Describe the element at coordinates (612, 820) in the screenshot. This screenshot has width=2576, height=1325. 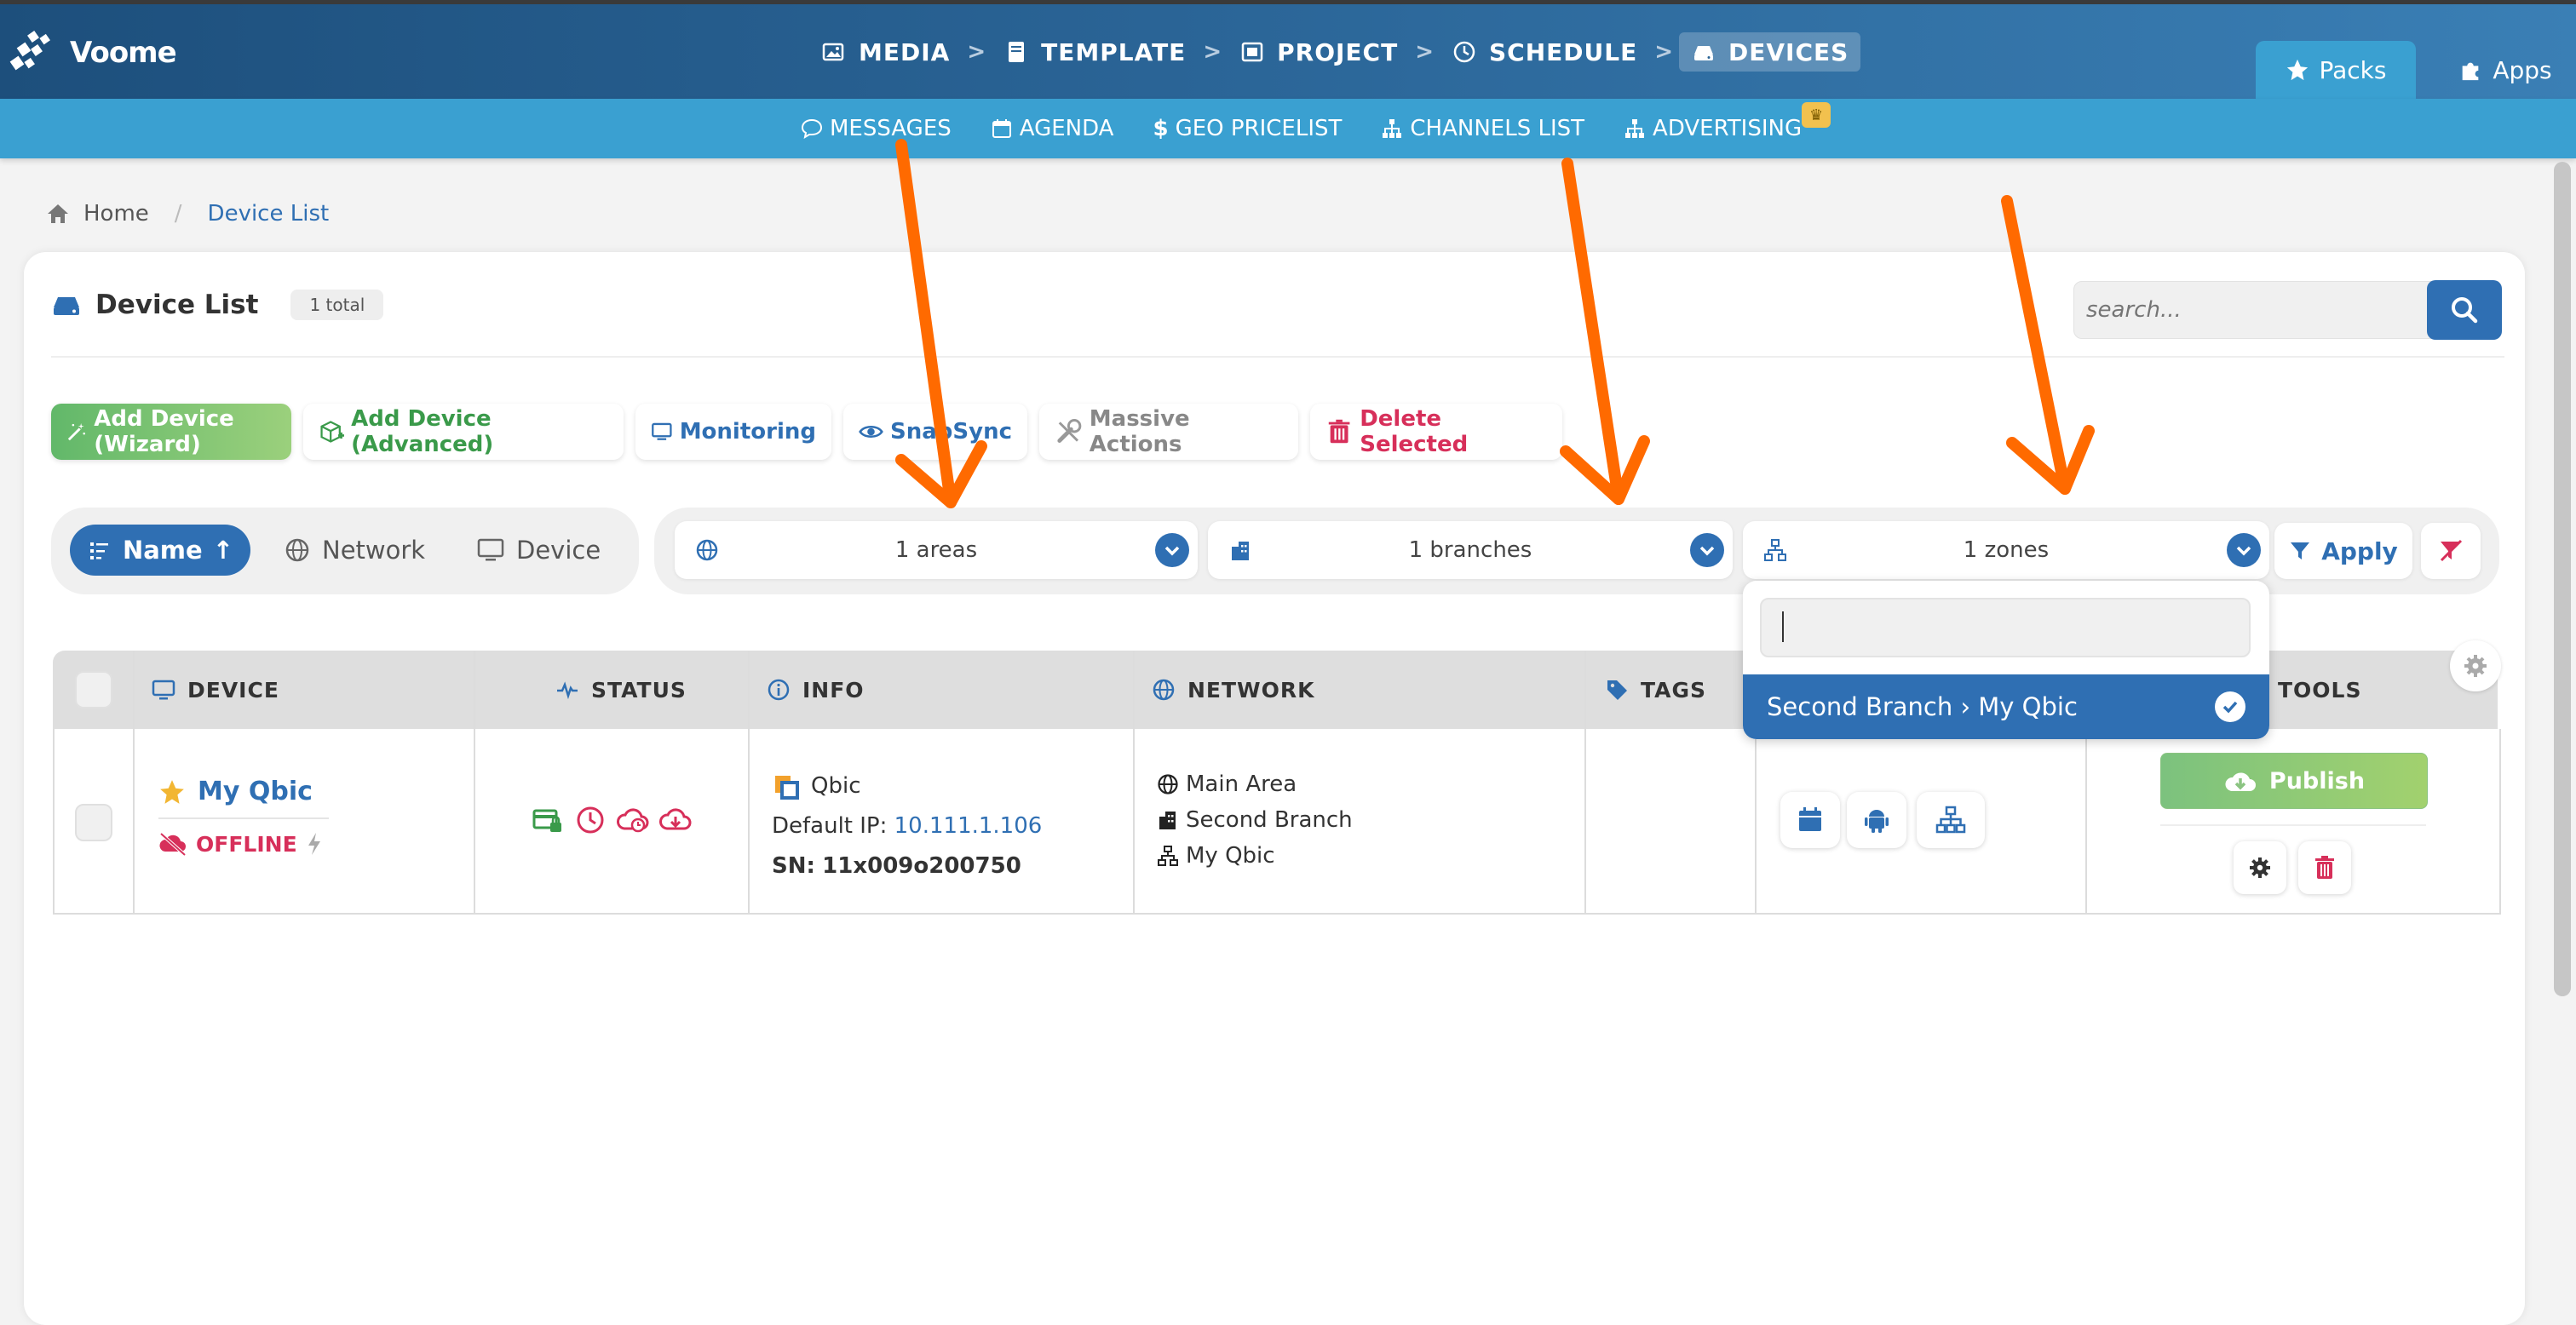
I see `status-icons` at that location.